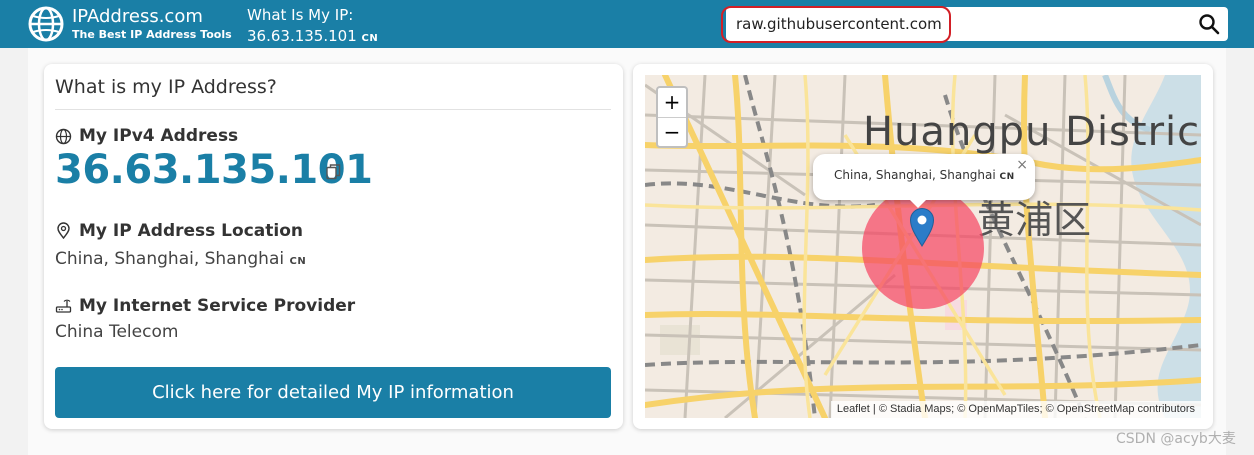  I want to click on search-box, so click(977, 24).